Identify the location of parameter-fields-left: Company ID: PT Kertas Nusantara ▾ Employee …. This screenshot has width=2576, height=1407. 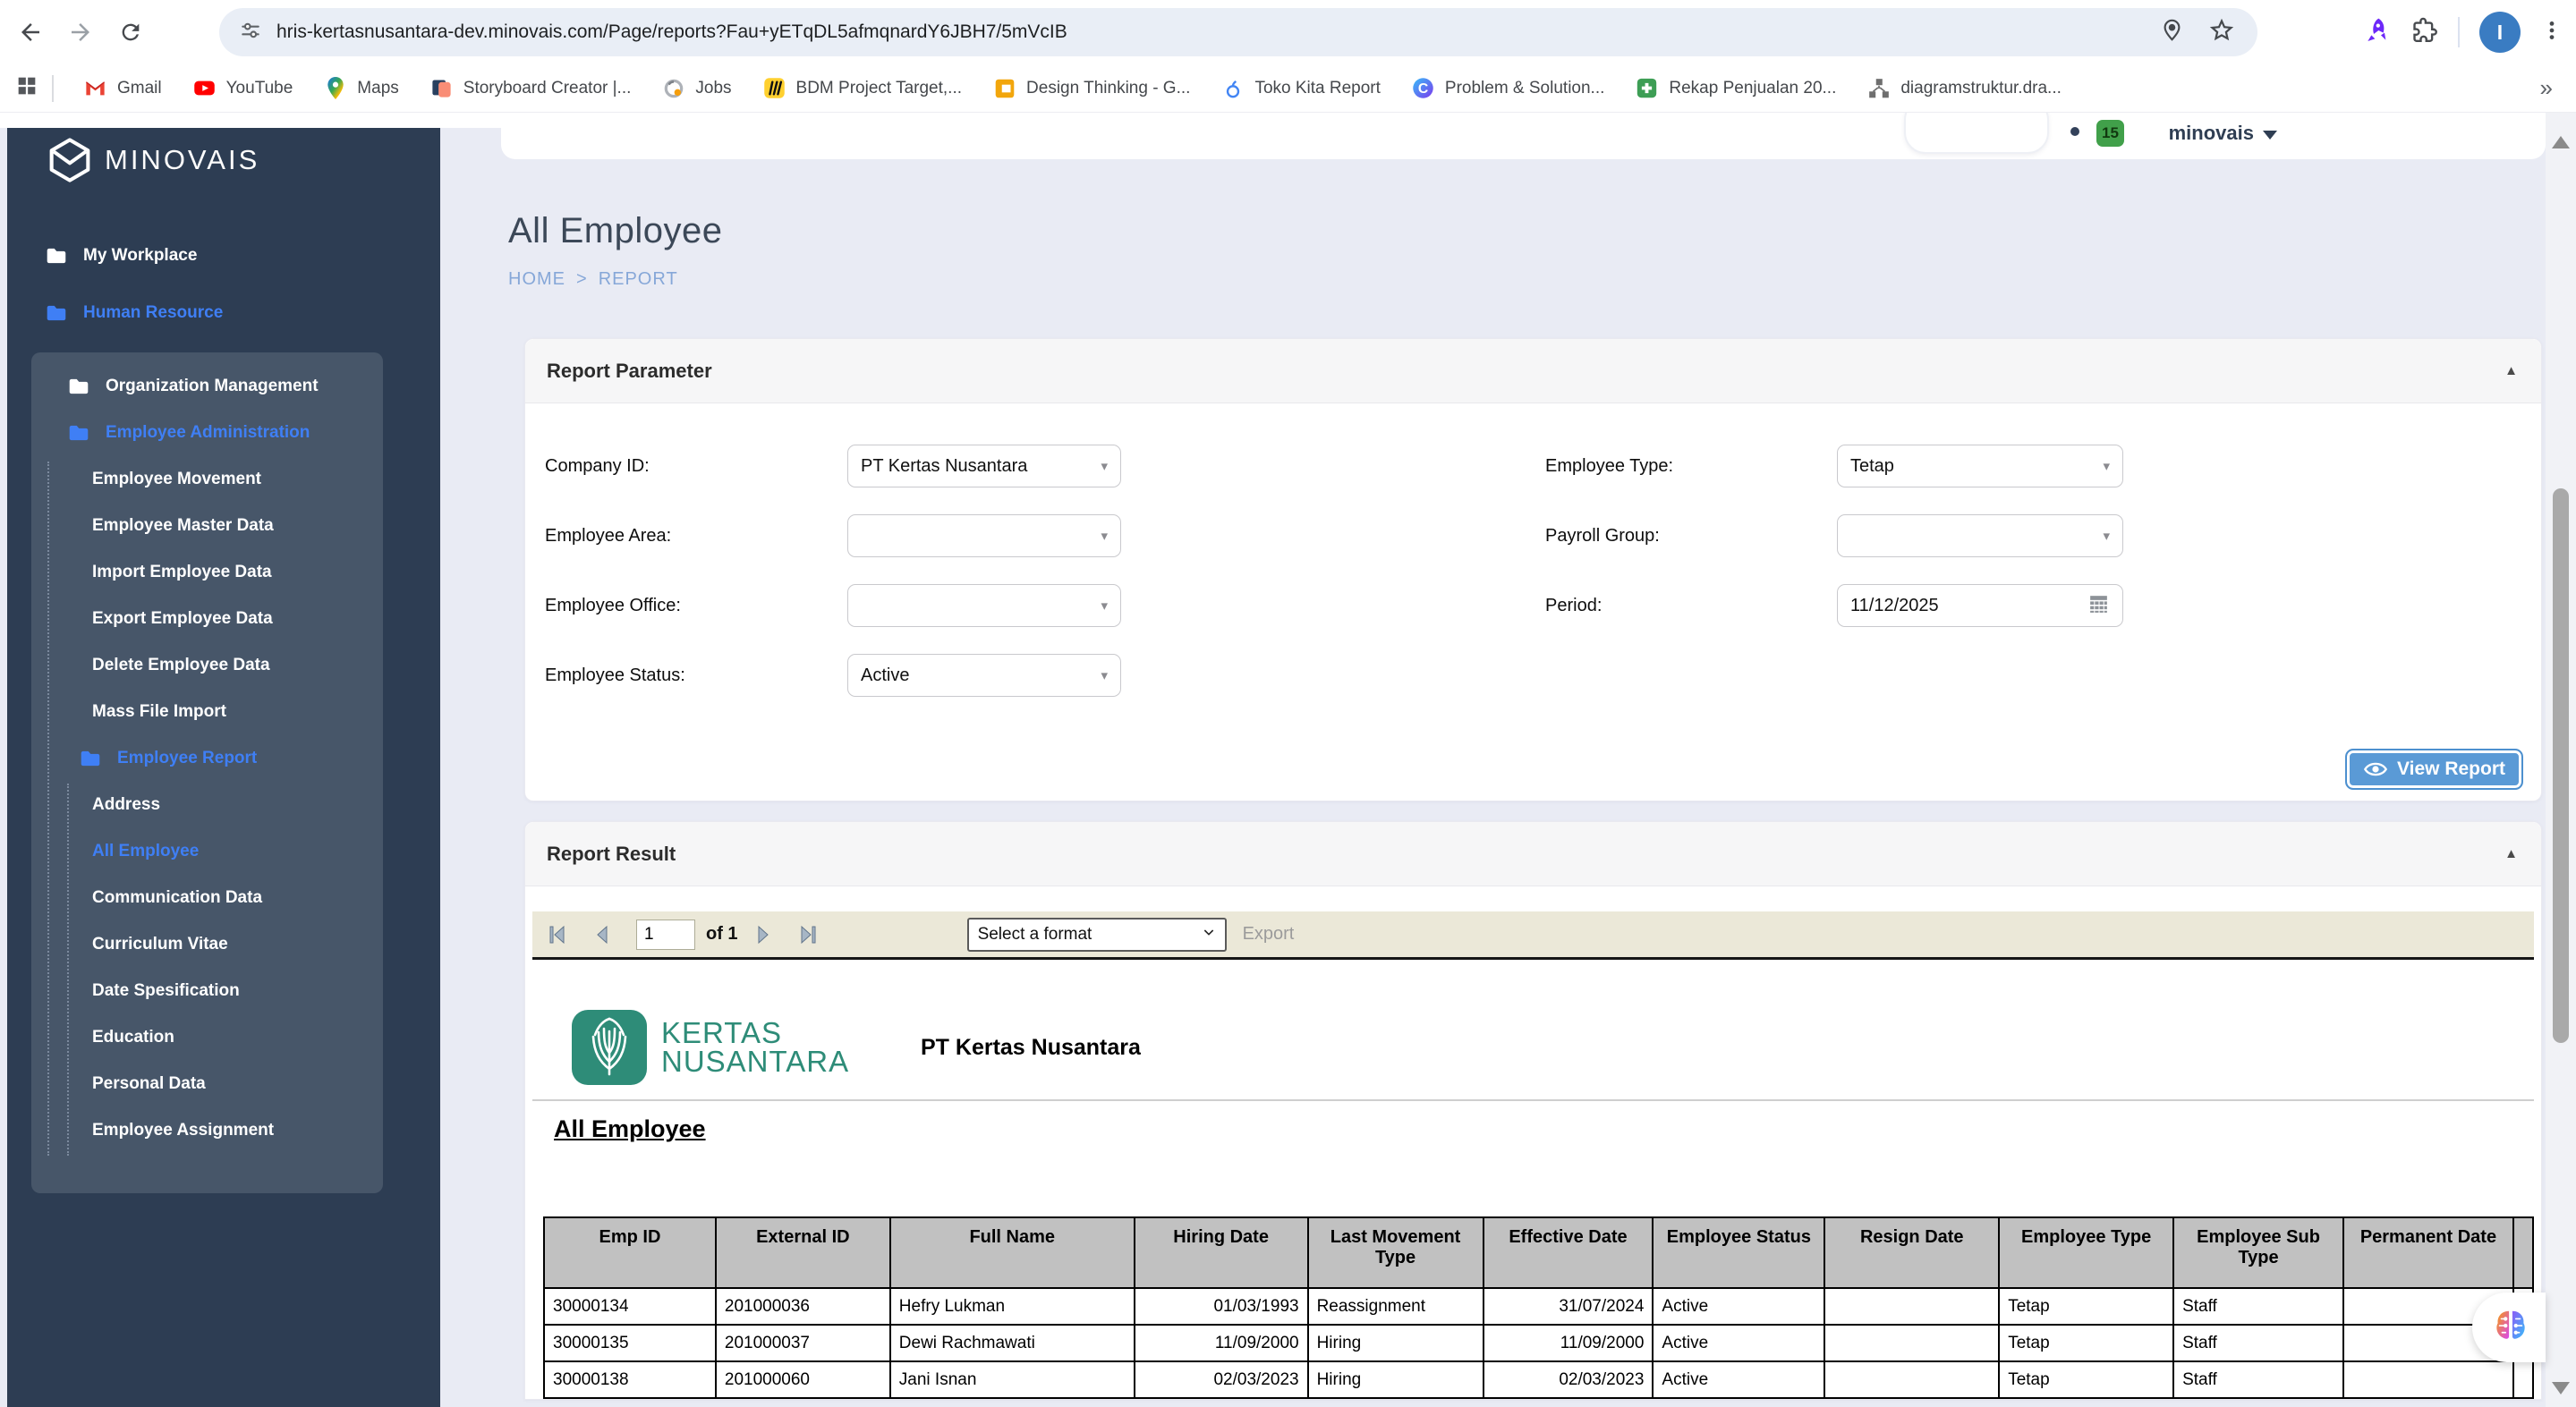
(833, 584).